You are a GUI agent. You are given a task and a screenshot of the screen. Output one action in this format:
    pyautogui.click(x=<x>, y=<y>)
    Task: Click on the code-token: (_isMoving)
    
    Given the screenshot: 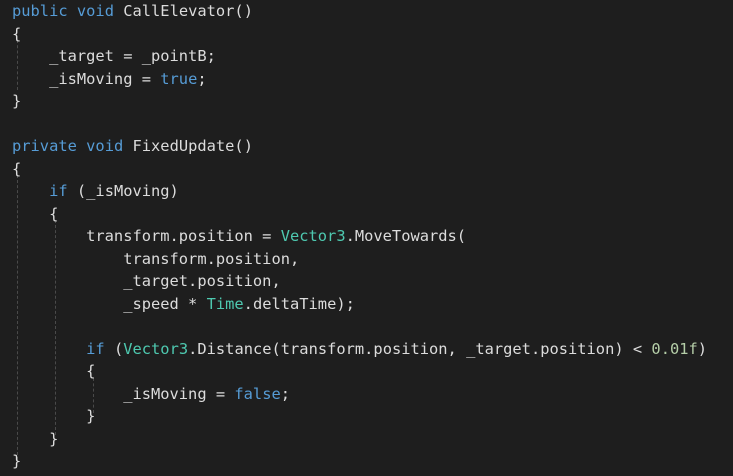 What is the action you would take?
    pyautogui.click(x=123, y=191)
    